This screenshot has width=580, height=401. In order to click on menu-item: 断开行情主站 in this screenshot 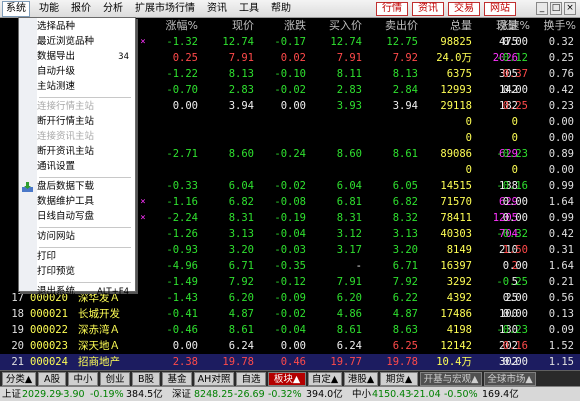, I will do `click(77, 122)`.